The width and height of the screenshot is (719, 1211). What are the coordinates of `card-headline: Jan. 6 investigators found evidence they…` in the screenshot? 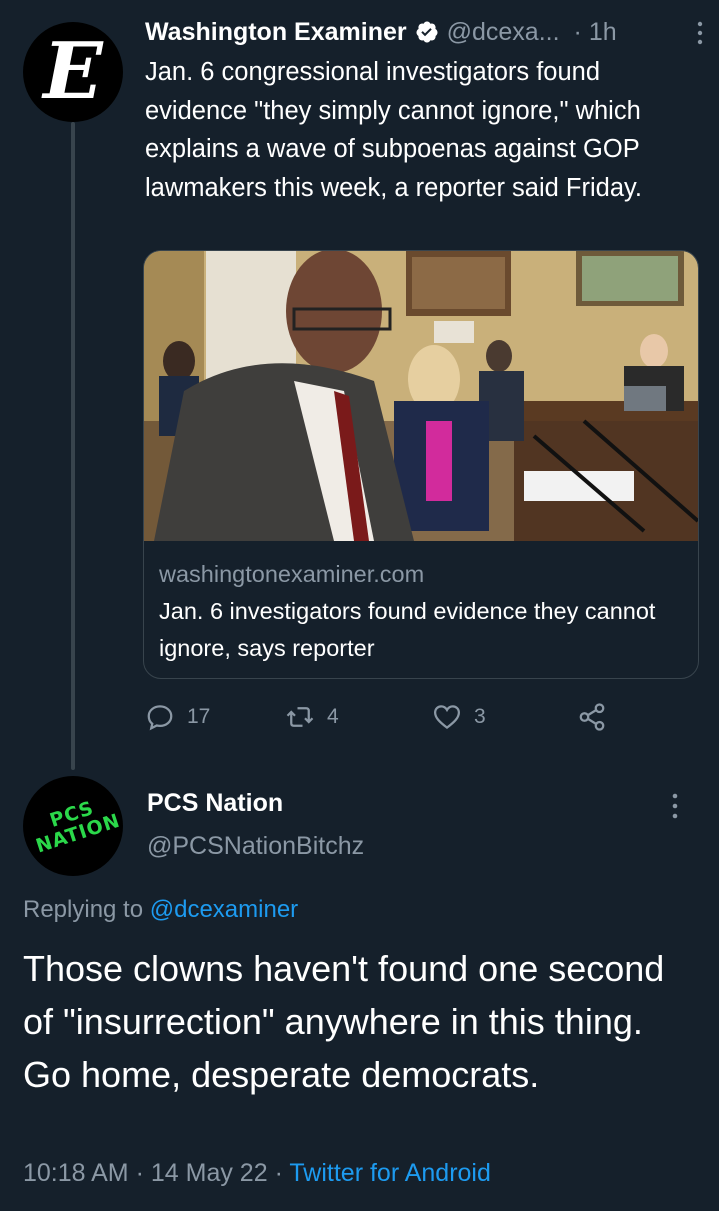 It's located at (407, 629).